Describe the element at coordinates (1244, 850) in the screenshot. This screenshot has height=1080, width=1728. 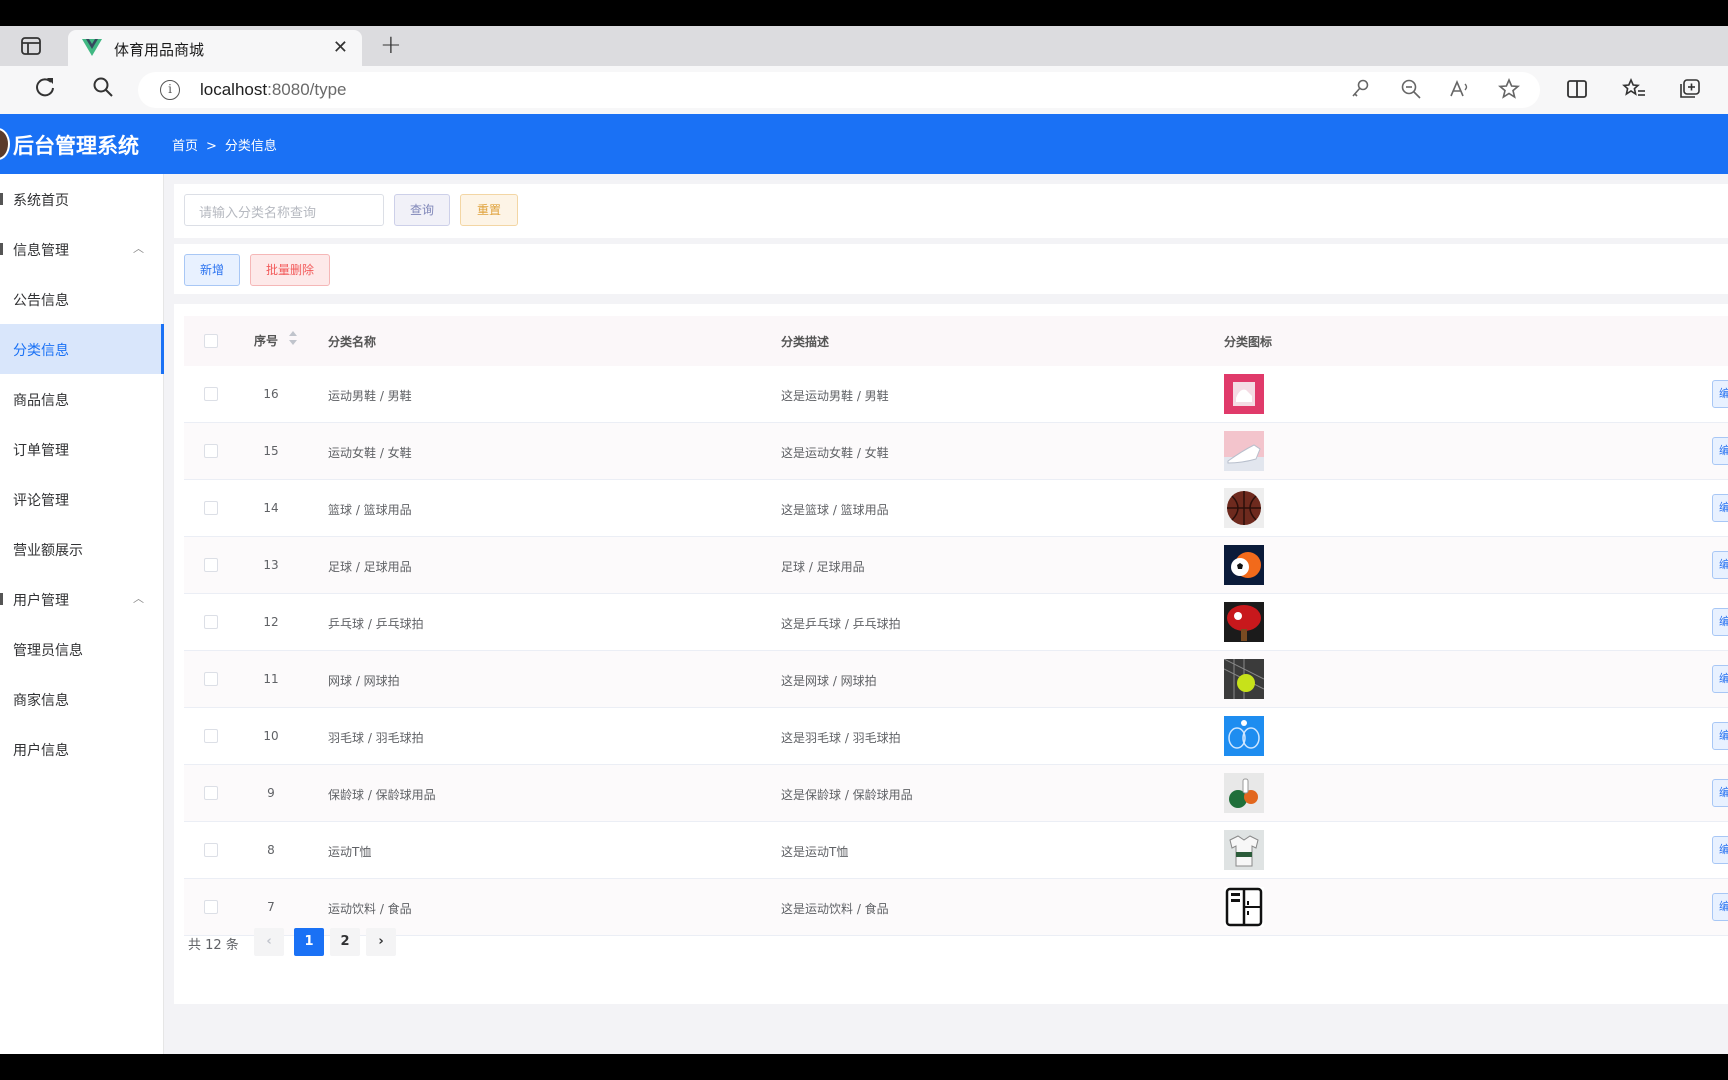
I see `tshirt-icon` at that location.